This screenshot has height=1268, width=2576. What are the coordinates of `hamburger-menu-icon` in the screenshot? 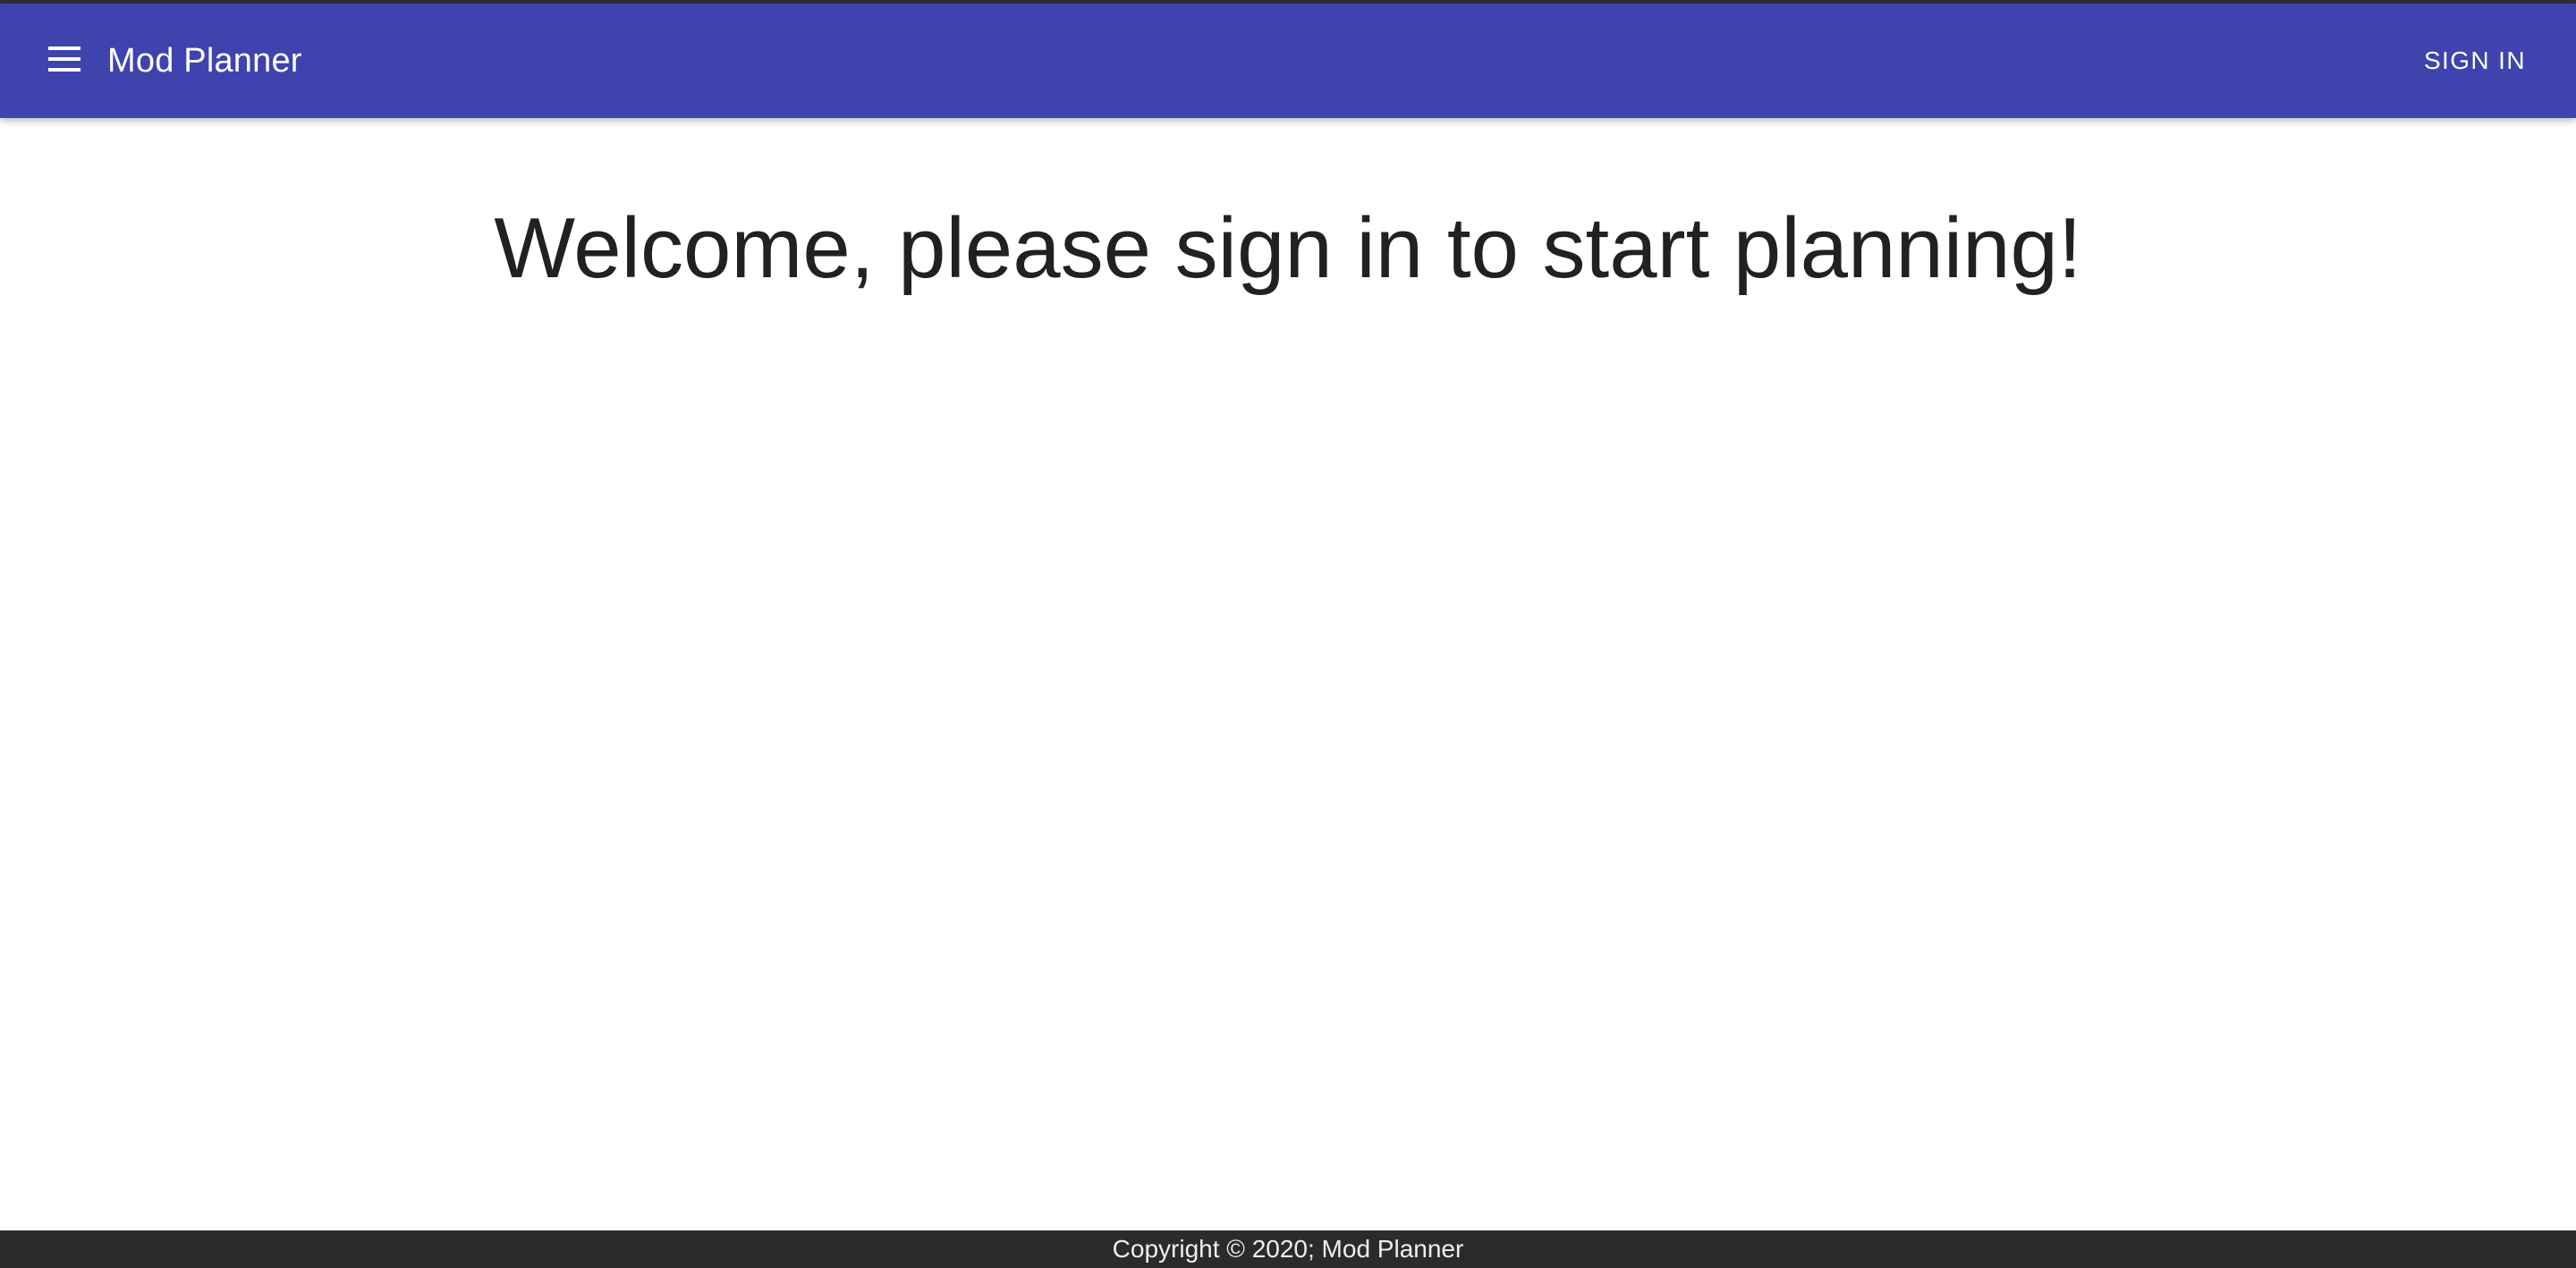 It's located at (64, 59).